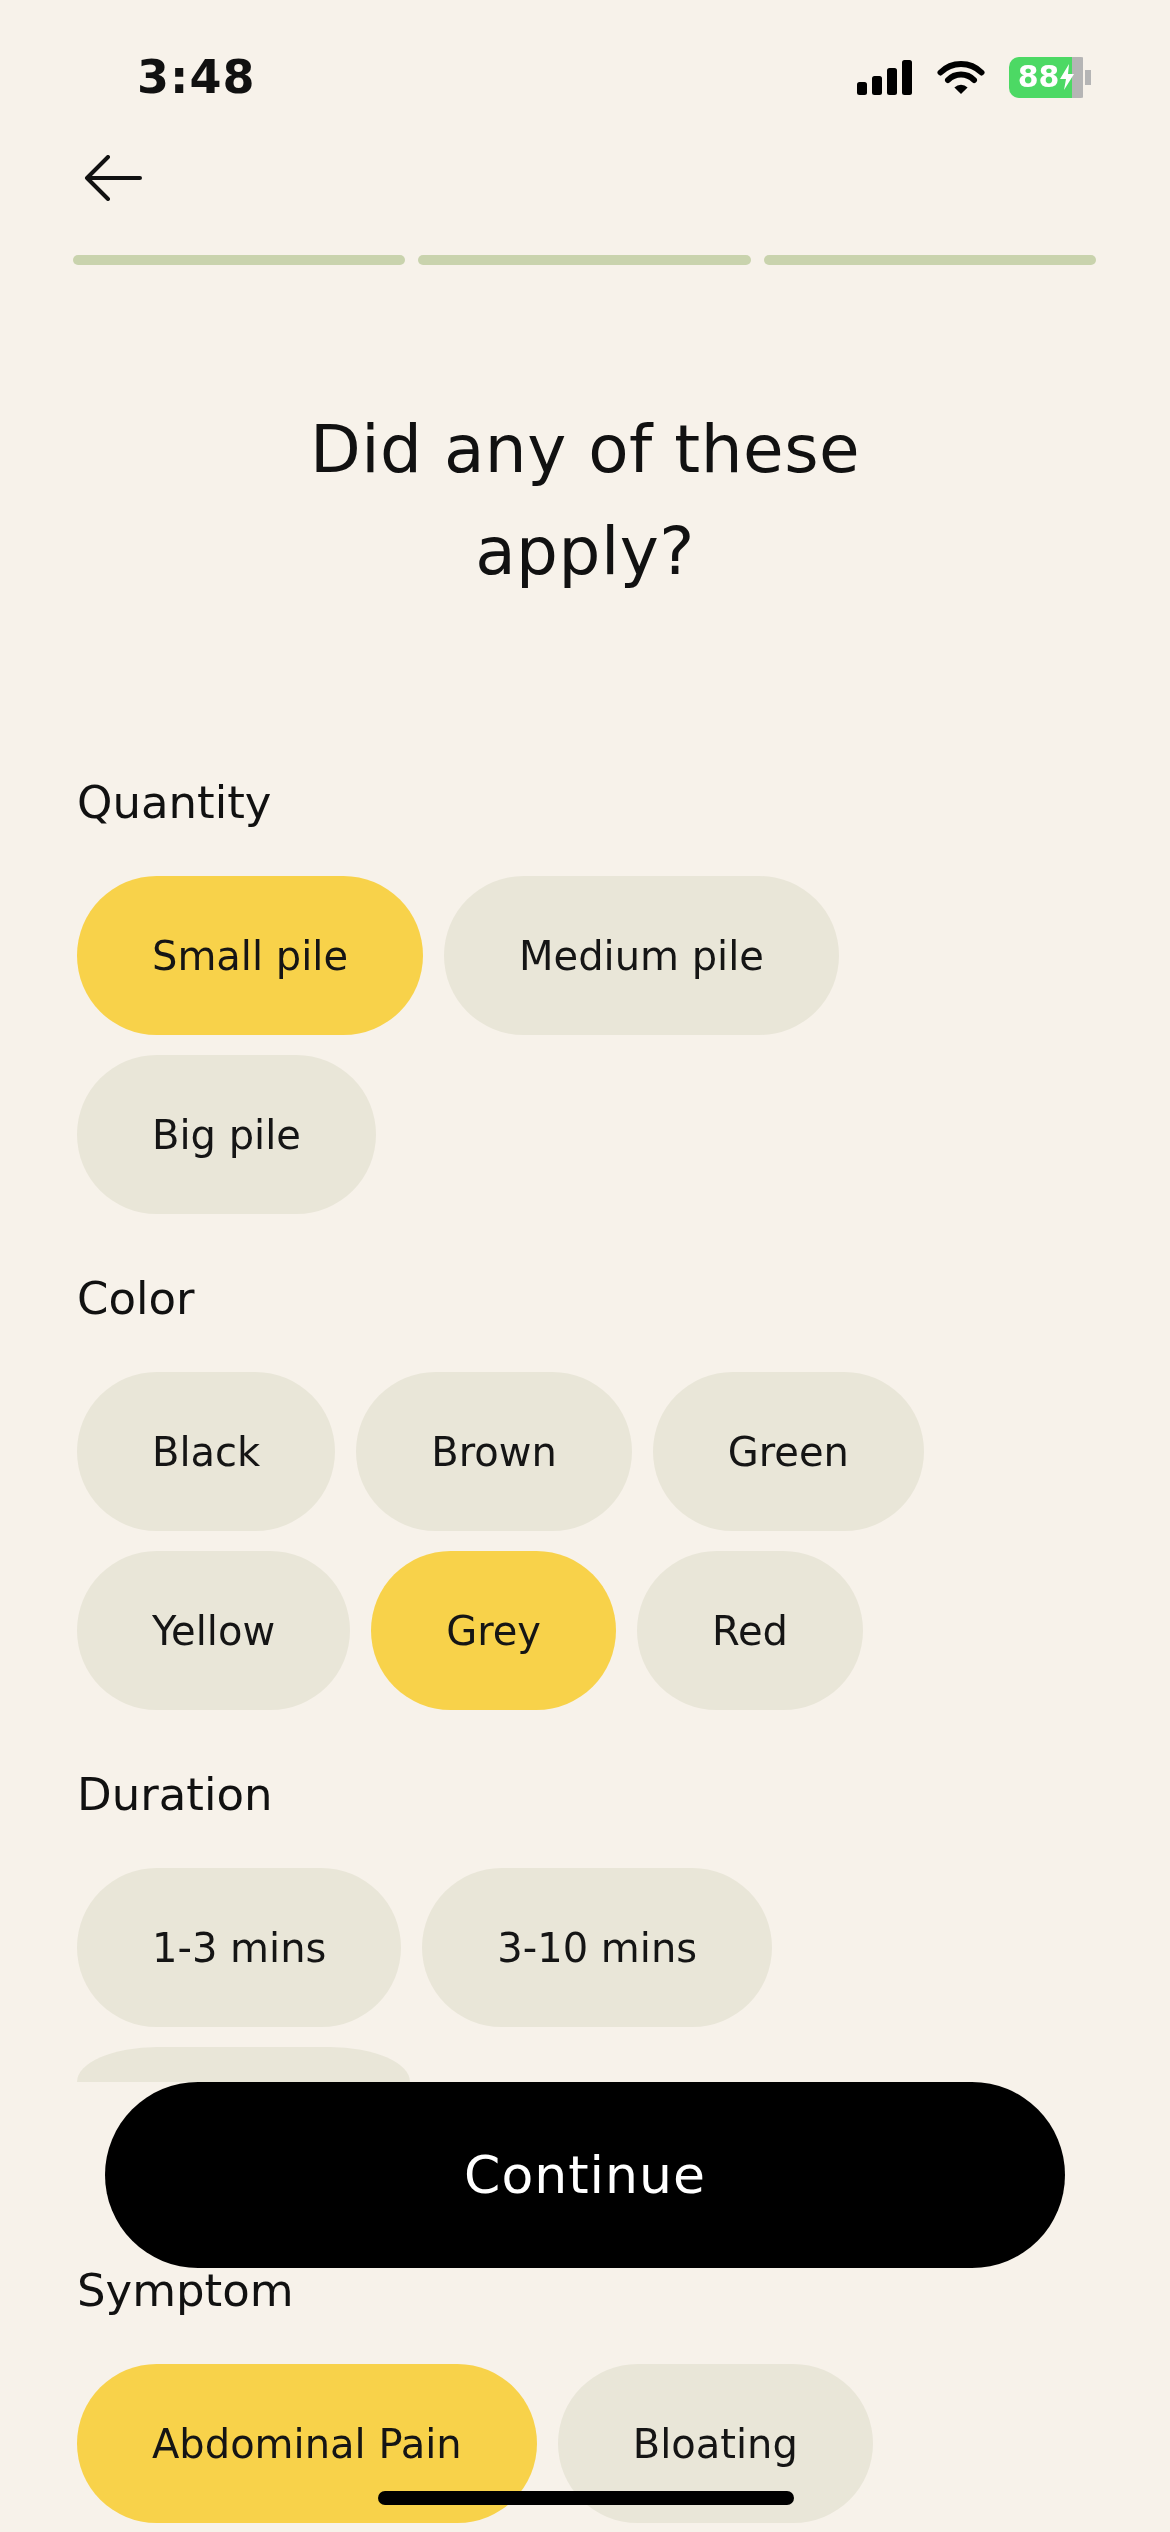 The height and width of the screenshot is (2532, 1170). I want to click on option-chip: 1-3 mins, so click(239, 1947).